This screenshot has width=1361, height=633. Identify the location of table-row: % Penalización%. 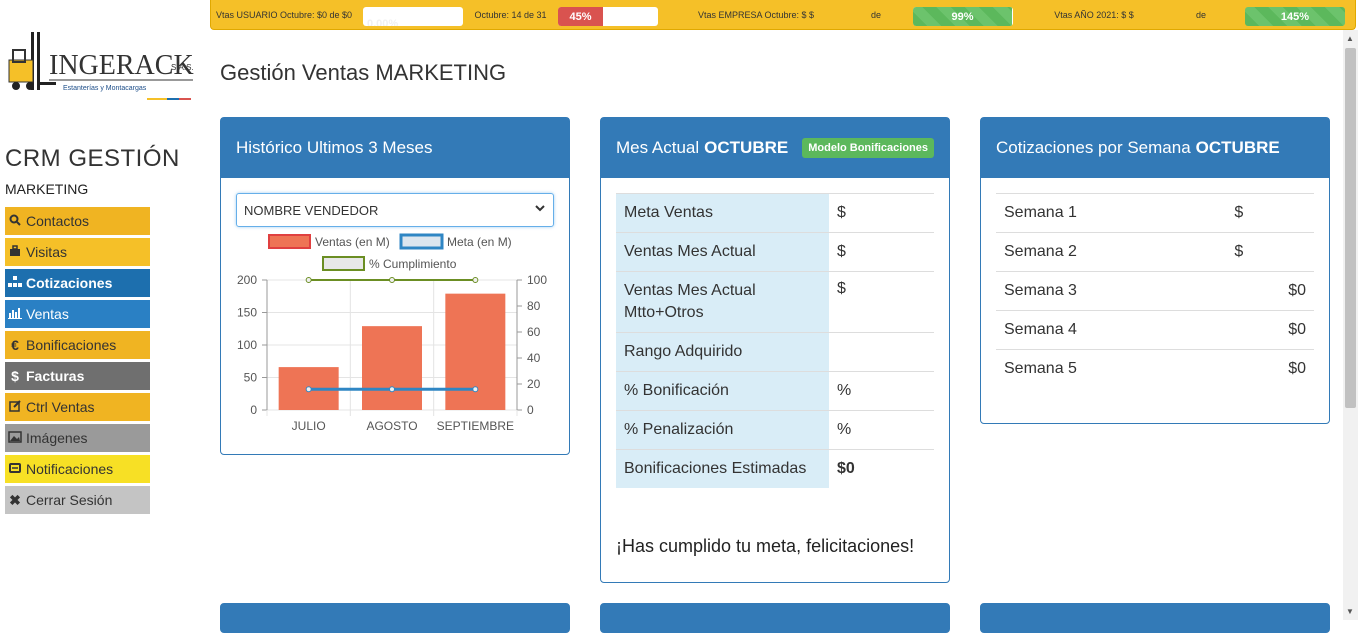
(775, 430).